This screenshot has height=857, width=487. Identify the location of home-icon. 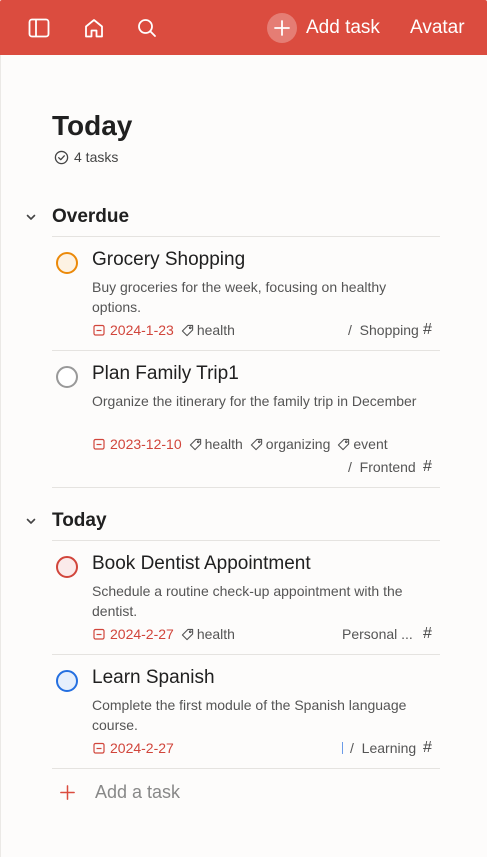
(94, 28).